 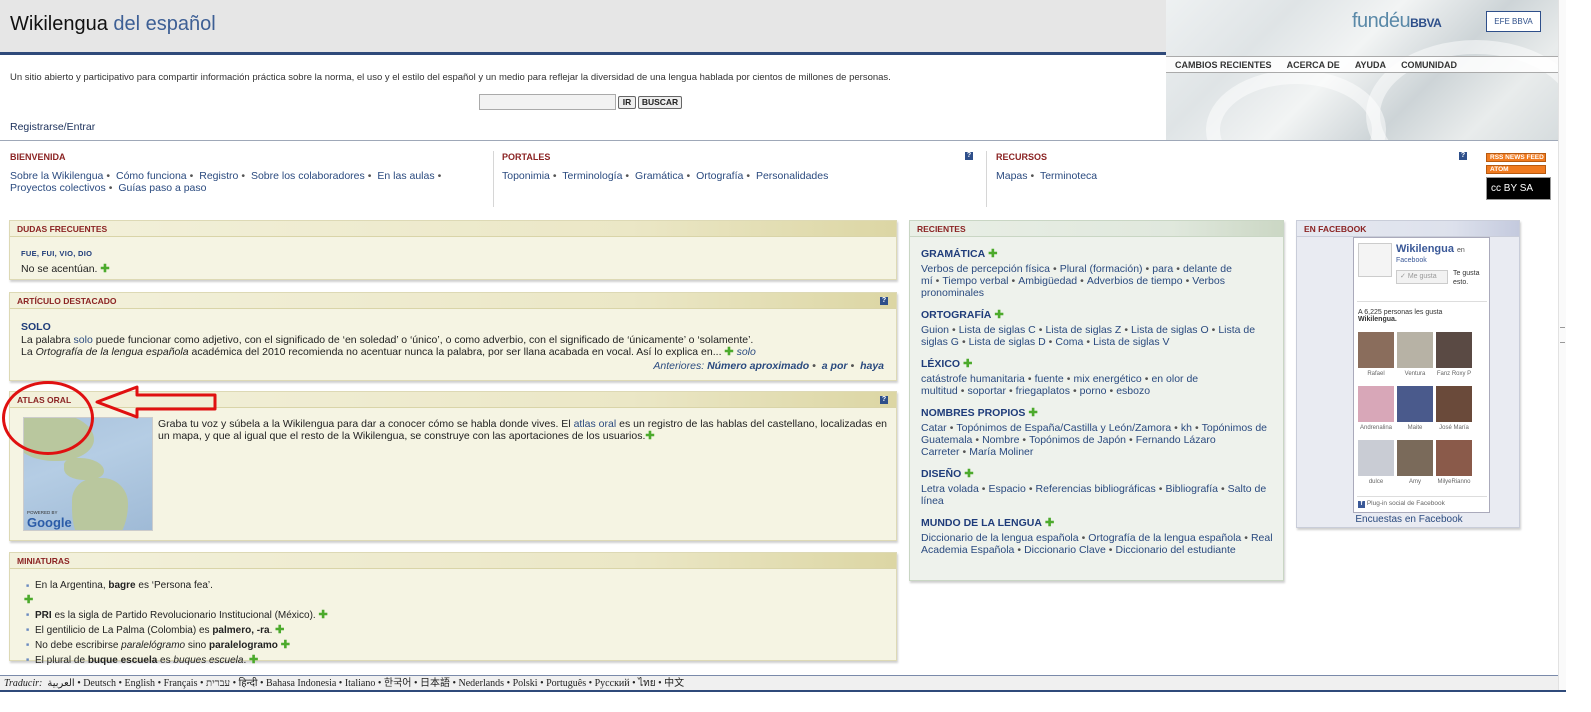 What do you see at coordinates (758, 366) in the screenshot?
I see `link-numero-aproximado: Número aproximado` at bounding box center [758, 366].